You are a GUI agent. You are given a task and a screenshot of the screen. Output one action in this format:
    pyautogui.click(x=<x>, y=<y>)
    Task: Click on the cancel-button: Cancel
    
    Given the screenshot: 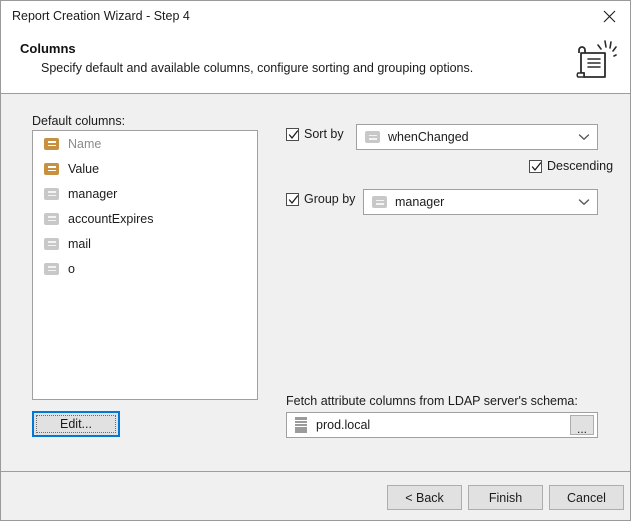 What is the action you would take?
    pyautogui.click(x=586, y=497)
    